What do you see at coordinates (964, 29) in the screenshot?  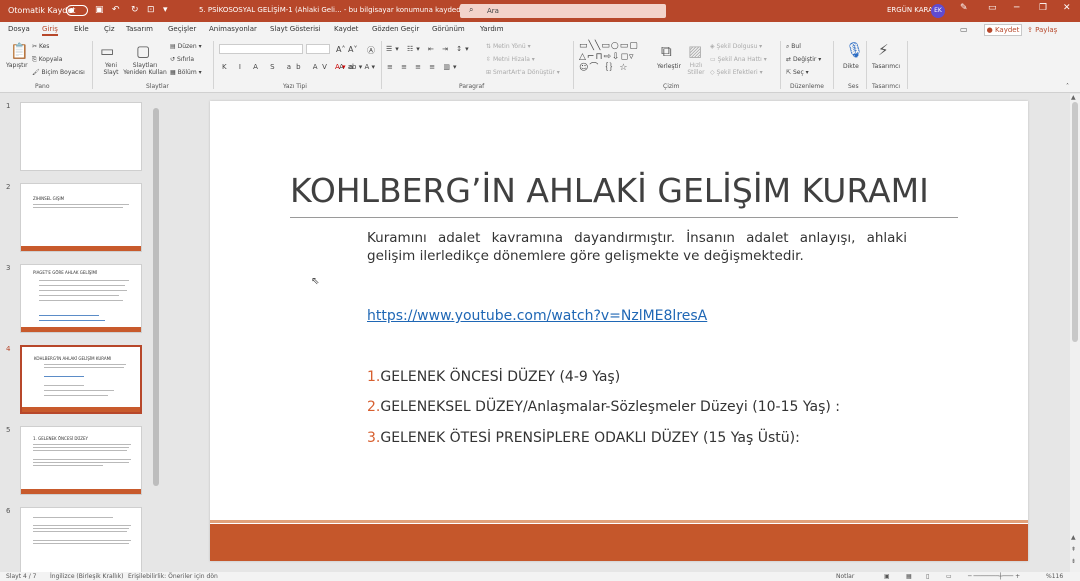 I see `comment-icon: ▭` at bounding box center [964, 29].